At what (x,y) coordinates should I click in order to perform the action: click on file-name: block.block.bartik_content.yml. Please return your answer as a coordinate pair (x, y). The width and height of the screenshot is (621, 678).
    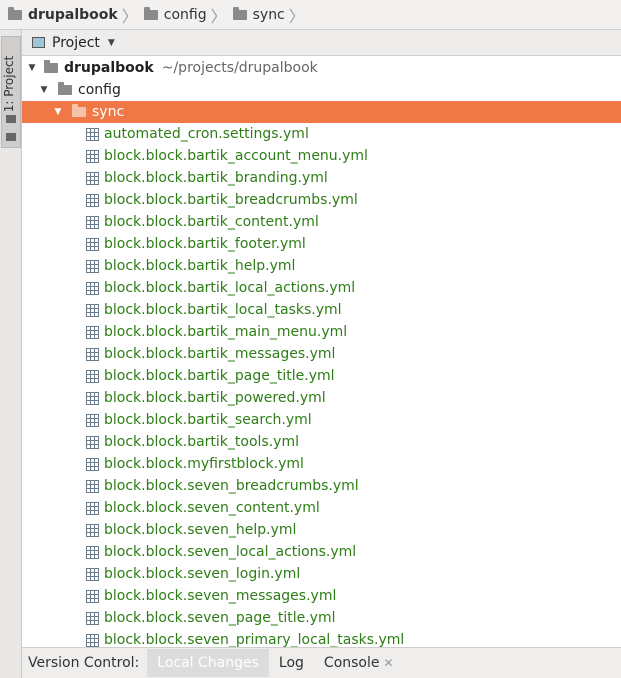
    Looking at the image, I should click on (211, 222).